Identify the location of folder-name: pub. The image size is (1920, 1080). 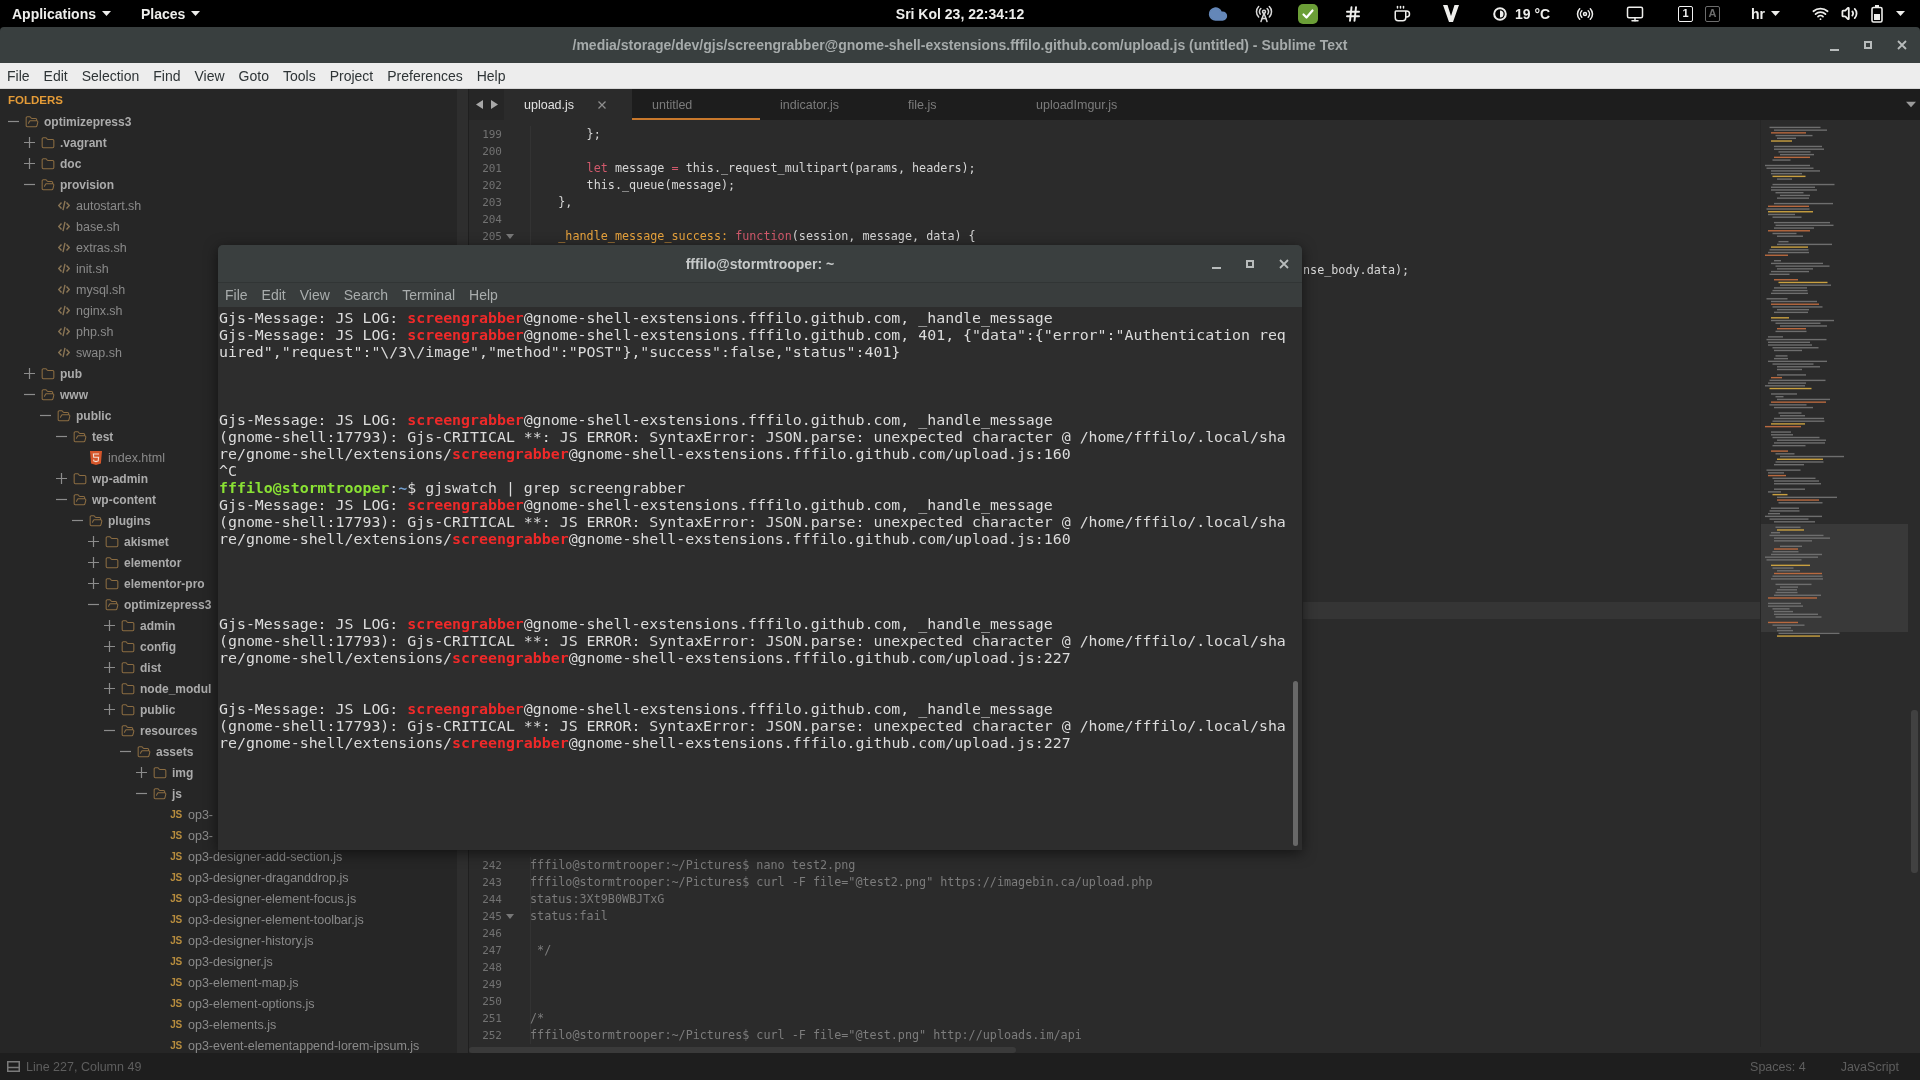
(71, 373).